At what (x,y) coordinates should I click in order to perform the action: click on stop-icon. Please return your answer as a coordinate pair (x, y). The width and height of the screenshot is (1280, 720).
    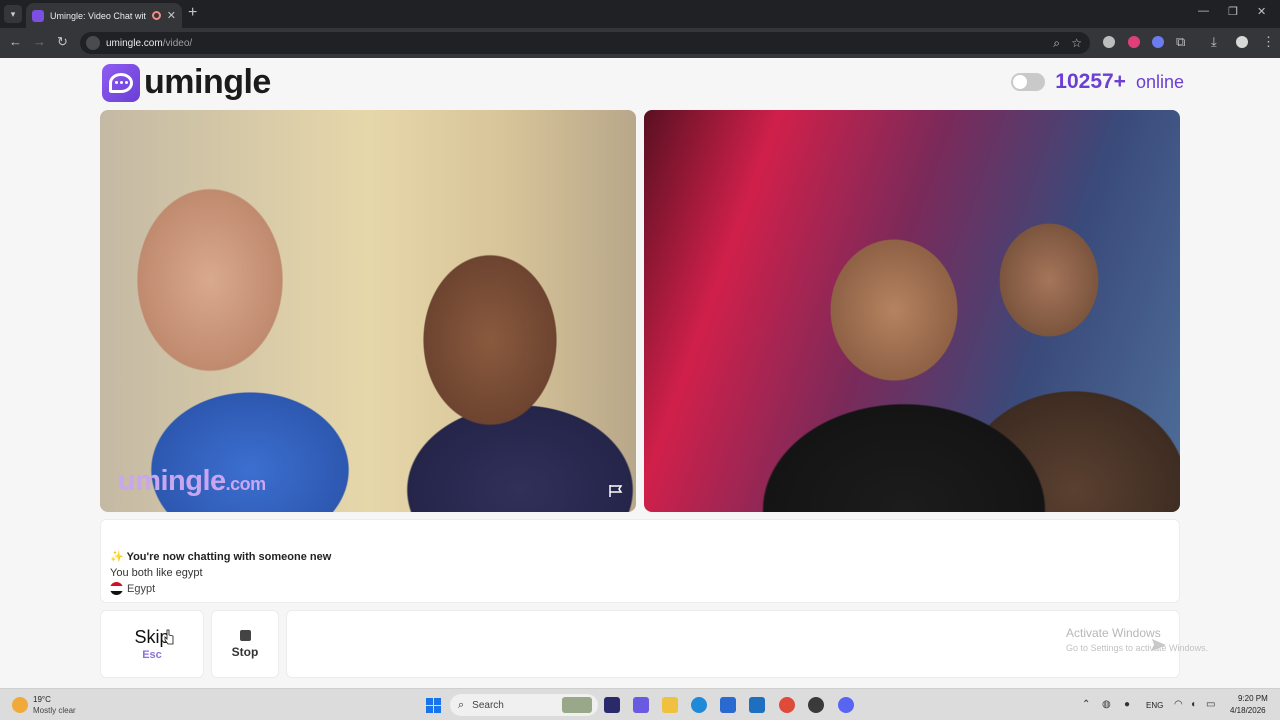
    Looking at the image, I should click on (245, 635).